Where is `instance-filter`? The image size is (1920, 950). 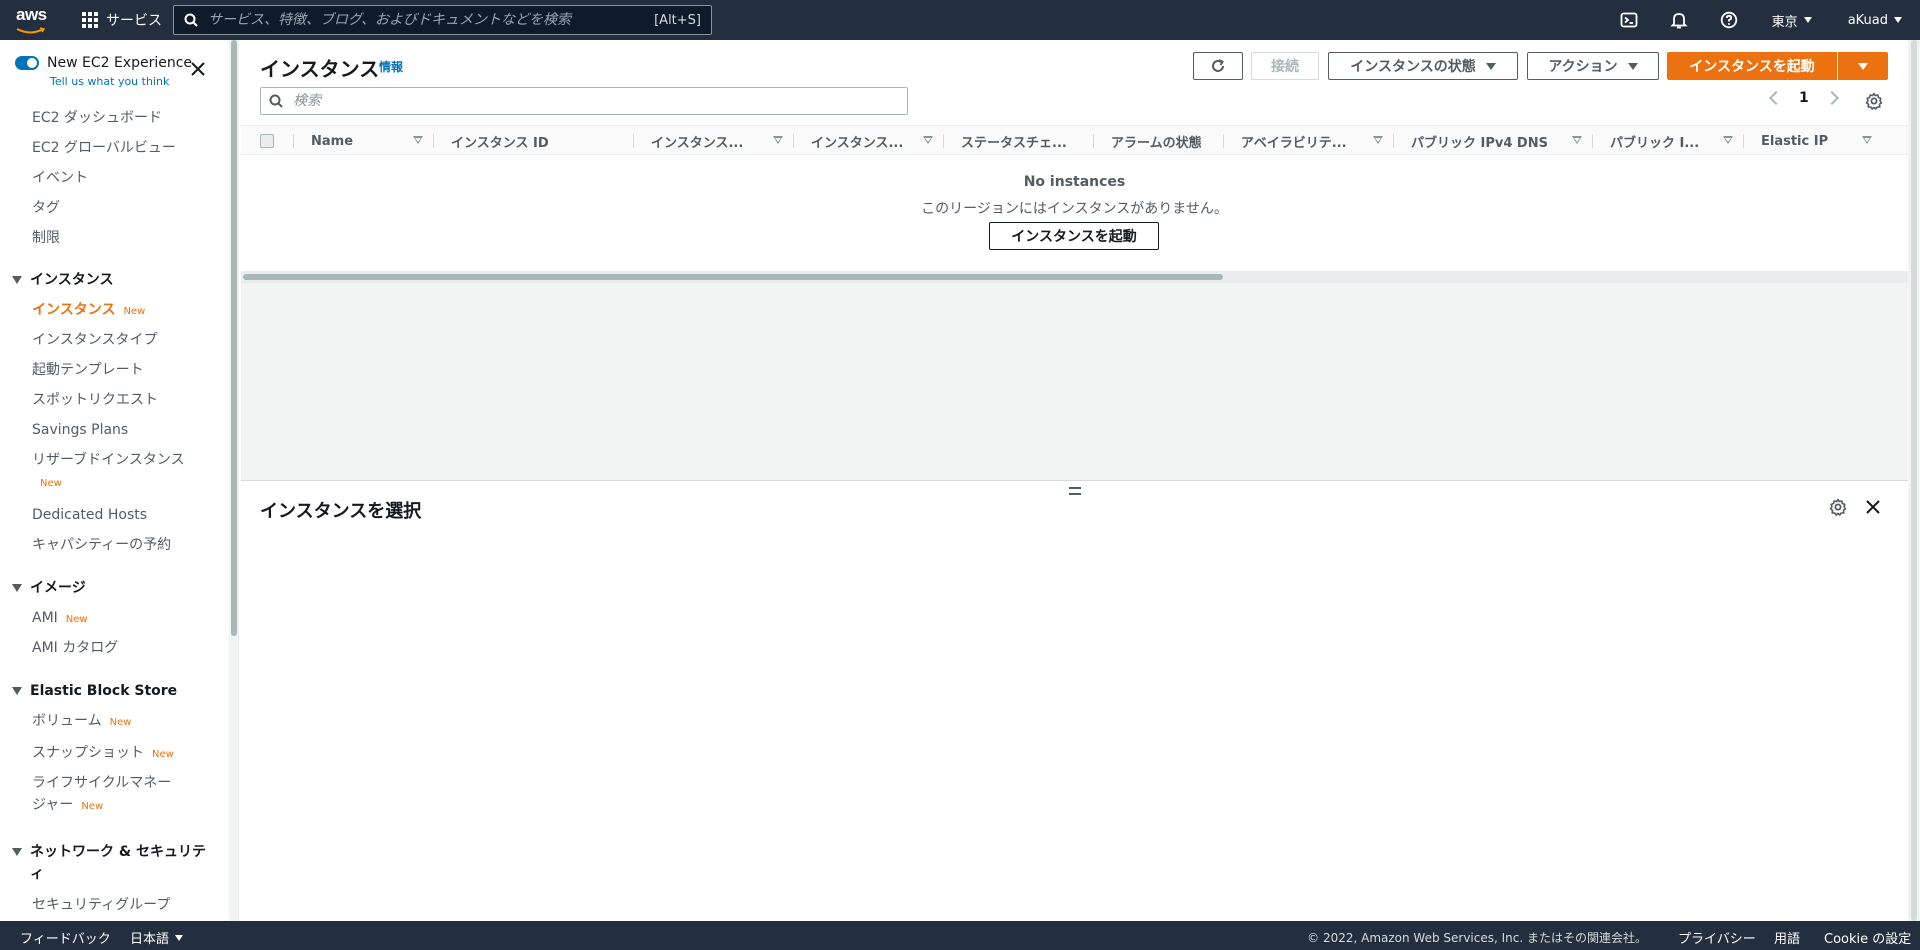 instance-filter is located at coordinates (584, 101).